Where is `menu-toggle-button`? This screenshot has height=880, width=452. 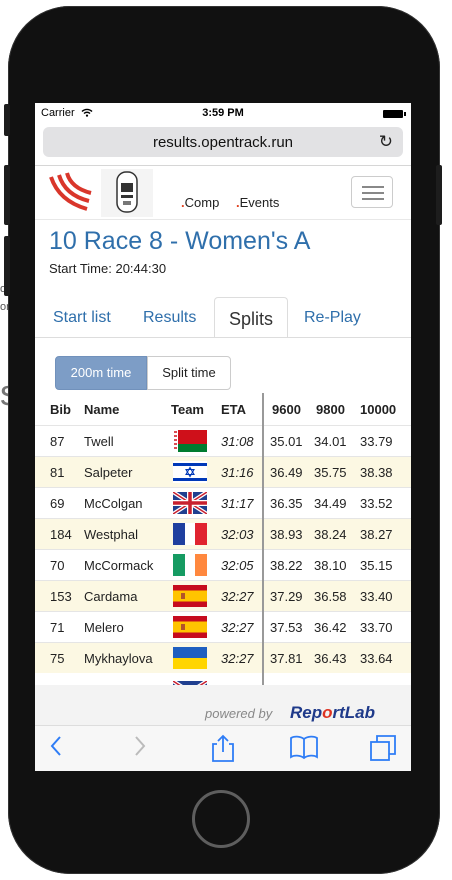
menu-toggle-button is located at coordinates (372, 192).